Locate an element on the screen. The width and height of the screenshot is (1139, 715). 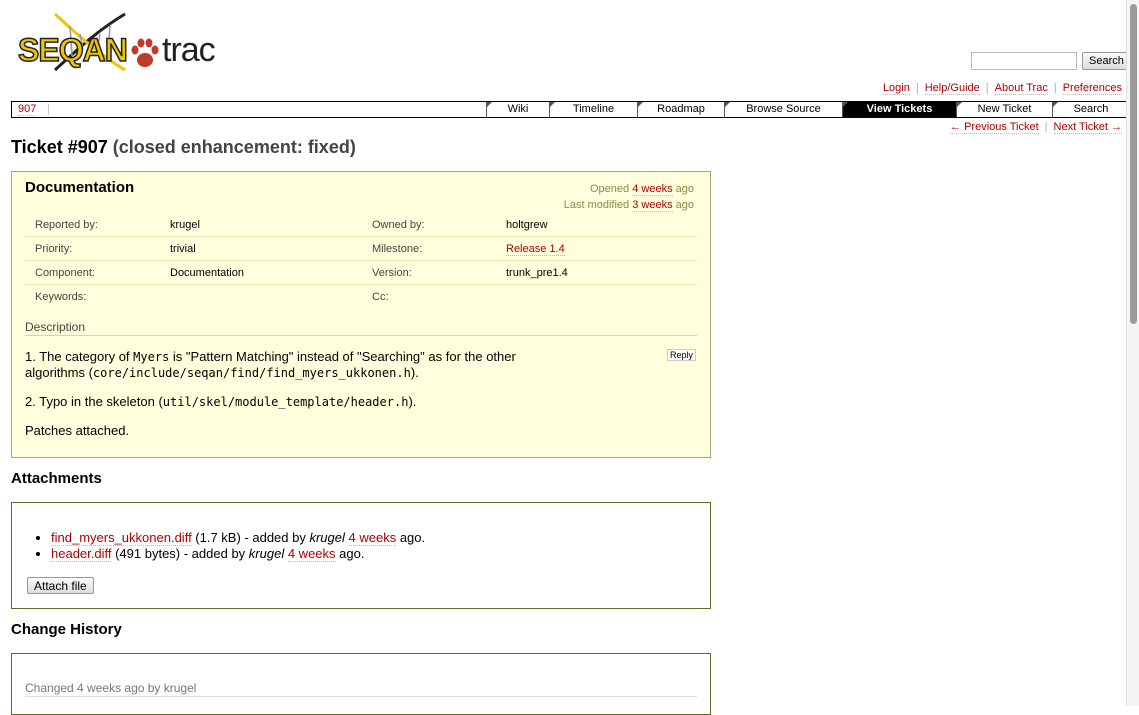
ticket-status: (closed enhancement: fixed) is located at coordinates (234, 147).